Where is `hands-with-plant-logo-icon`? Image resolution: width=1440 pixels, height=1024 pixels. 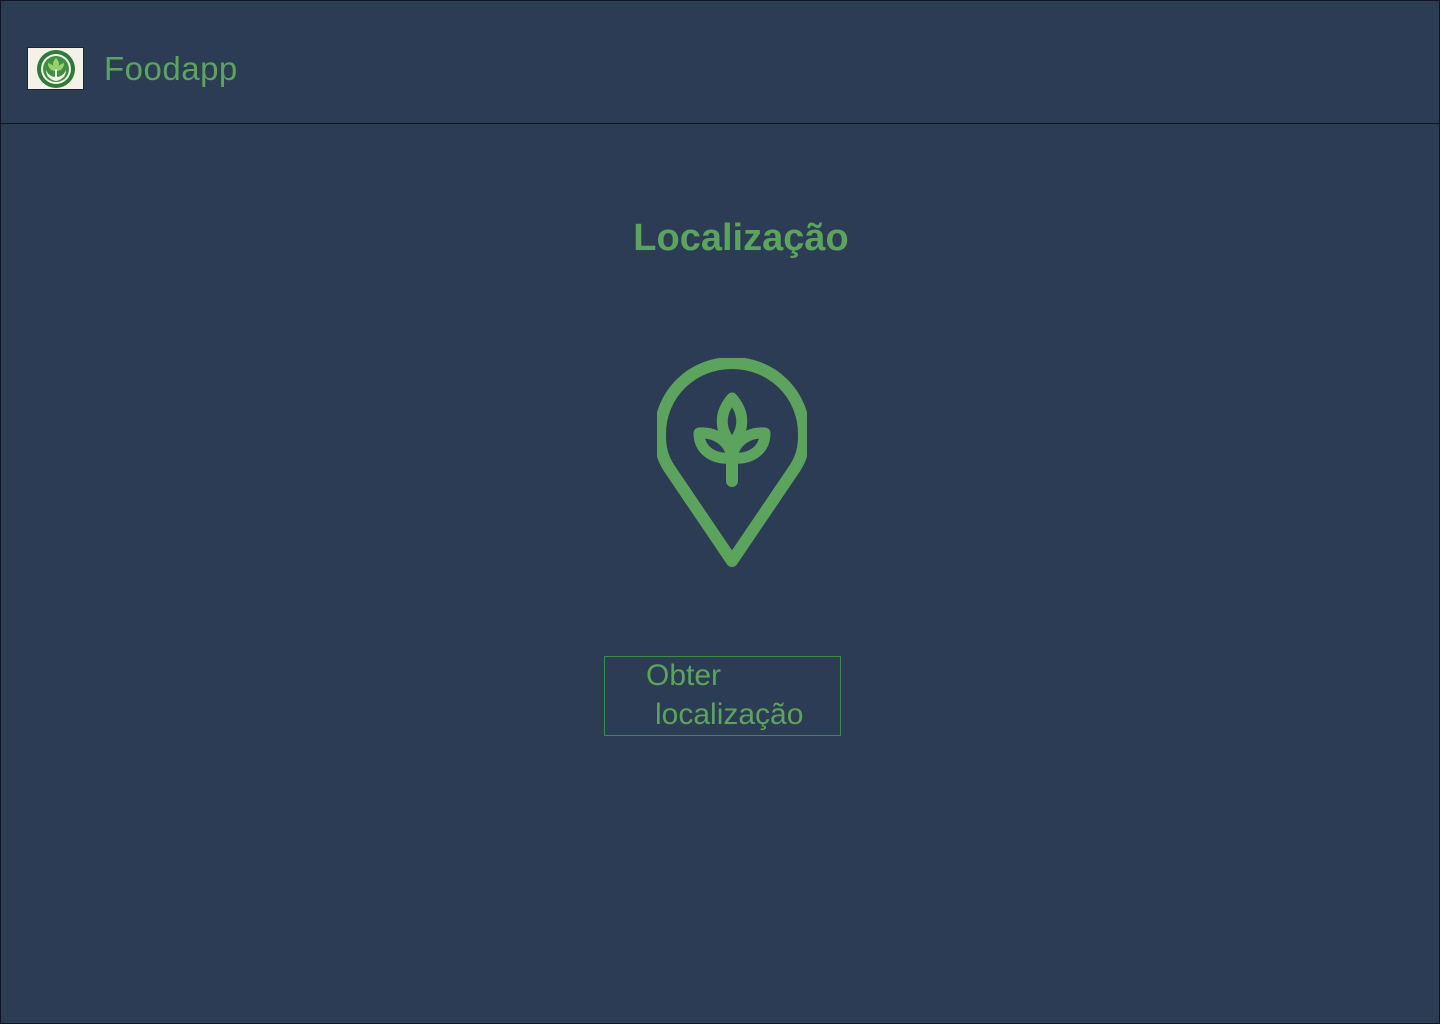 hands-with-plant-logo-icon is located at coordinates (56, 69).